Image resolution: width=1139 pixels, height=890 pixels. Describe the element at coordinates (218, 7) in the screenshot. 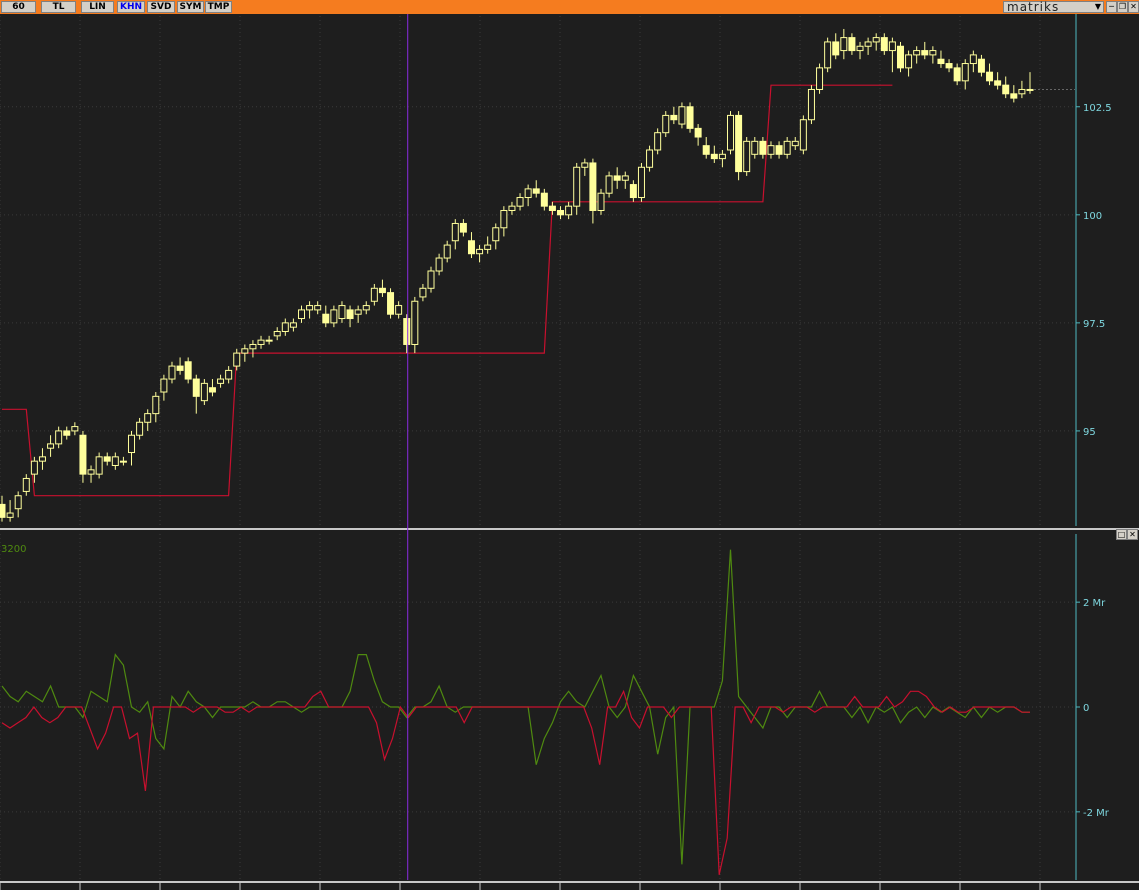

I see `template-button: TMP` at that location.